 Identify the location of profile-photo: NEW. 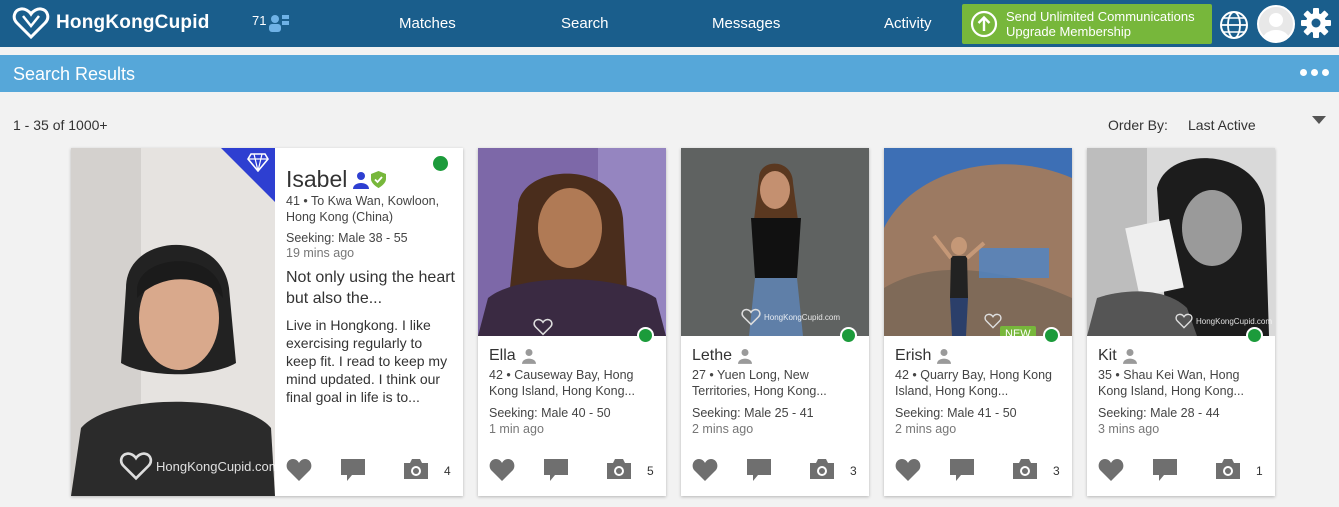
(978, 242).